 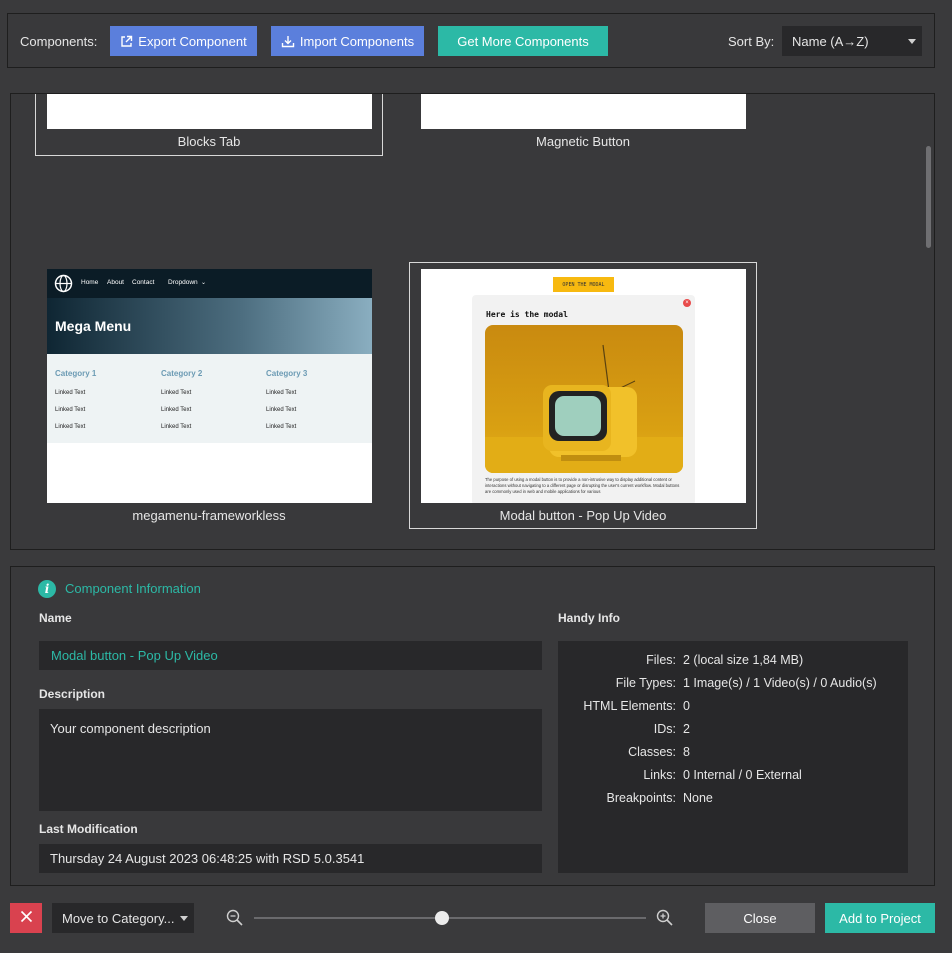 I want to click on name-label: Name, so click(x=55, y=618).